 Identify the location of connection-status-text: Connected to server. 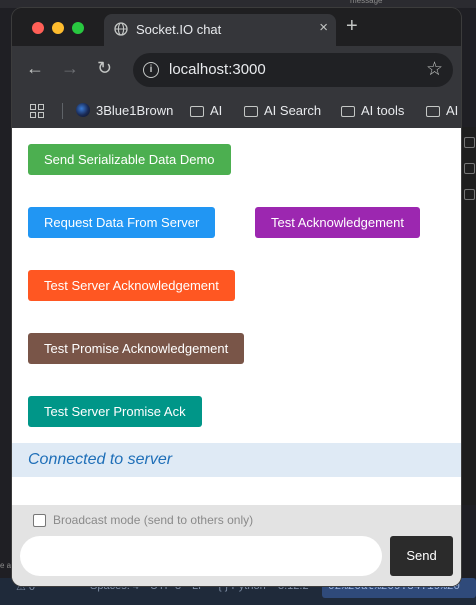
(100, 459).